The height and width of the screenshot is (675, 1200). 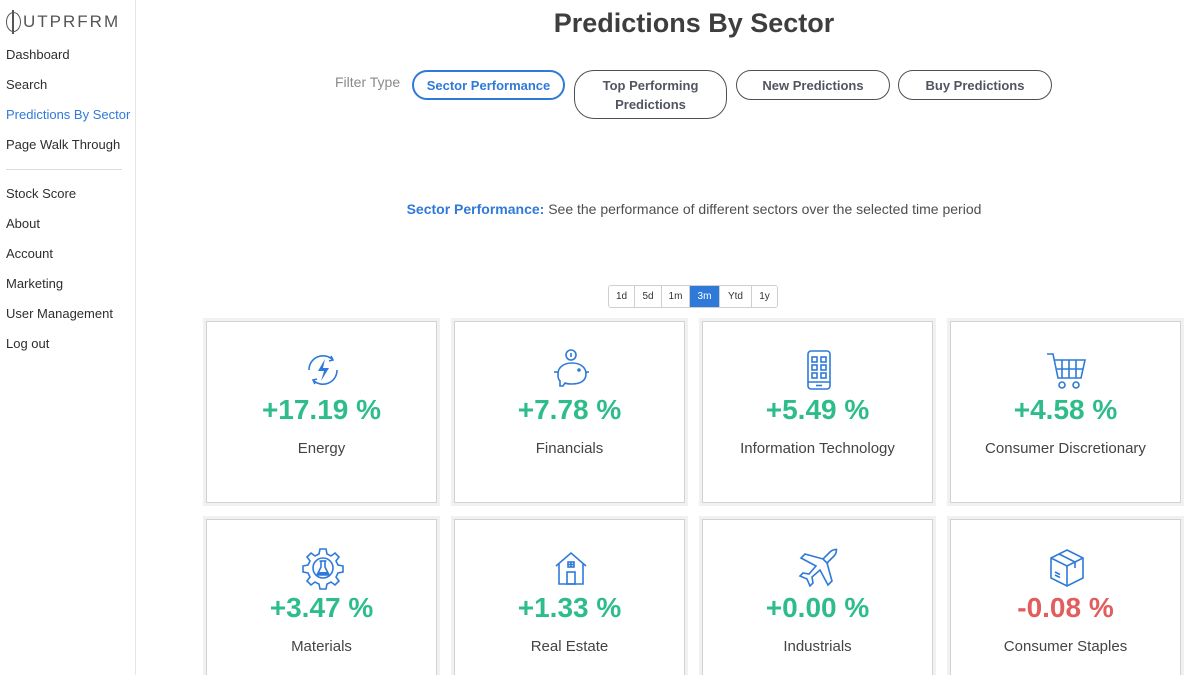 I want to click on sector-value: +1.33 %, so click(x=569, y=607).